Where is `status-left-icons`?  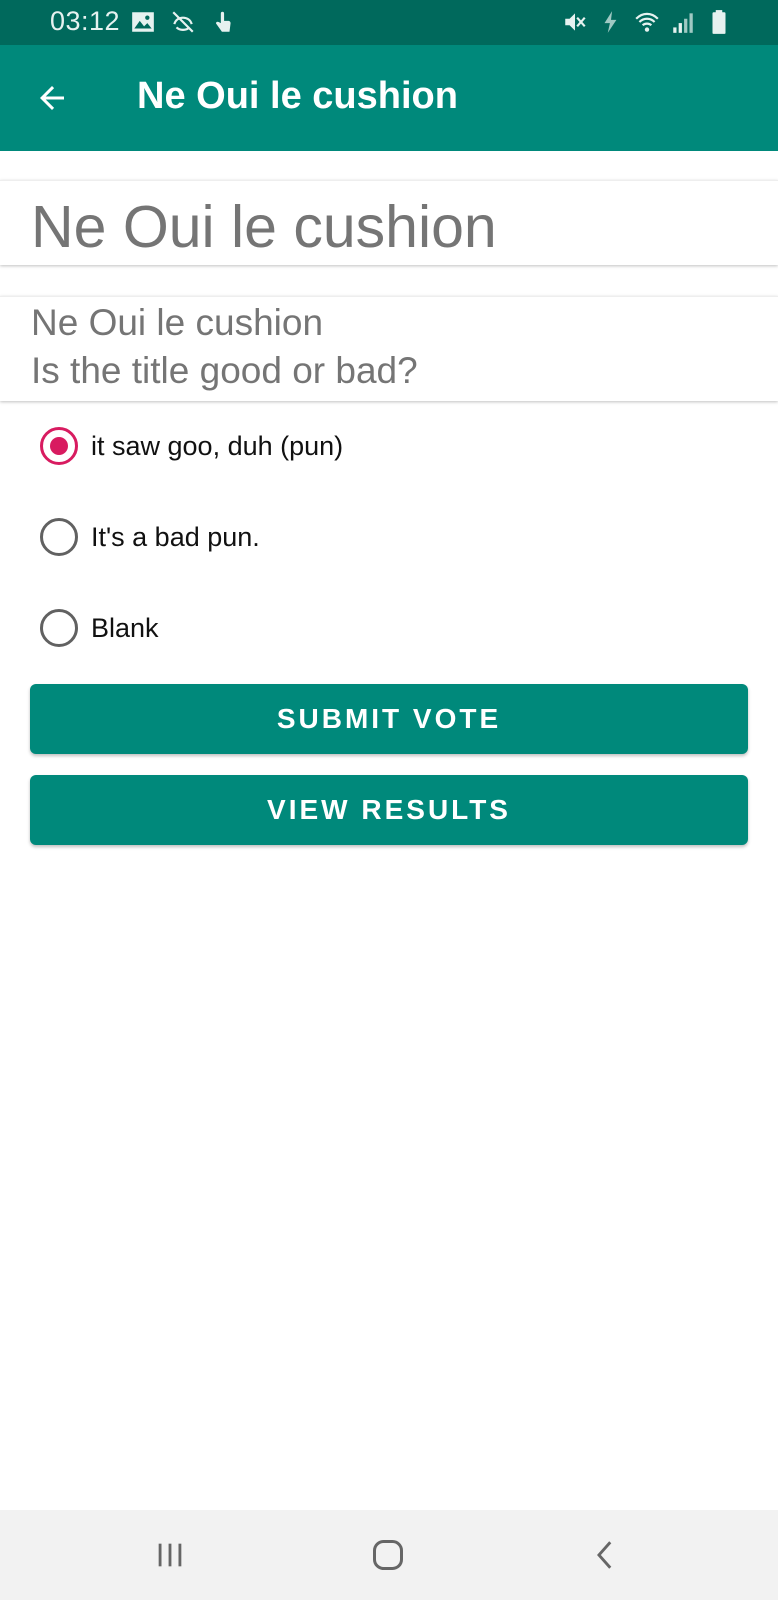
status-left-icons is located at coordinates (183, 22).